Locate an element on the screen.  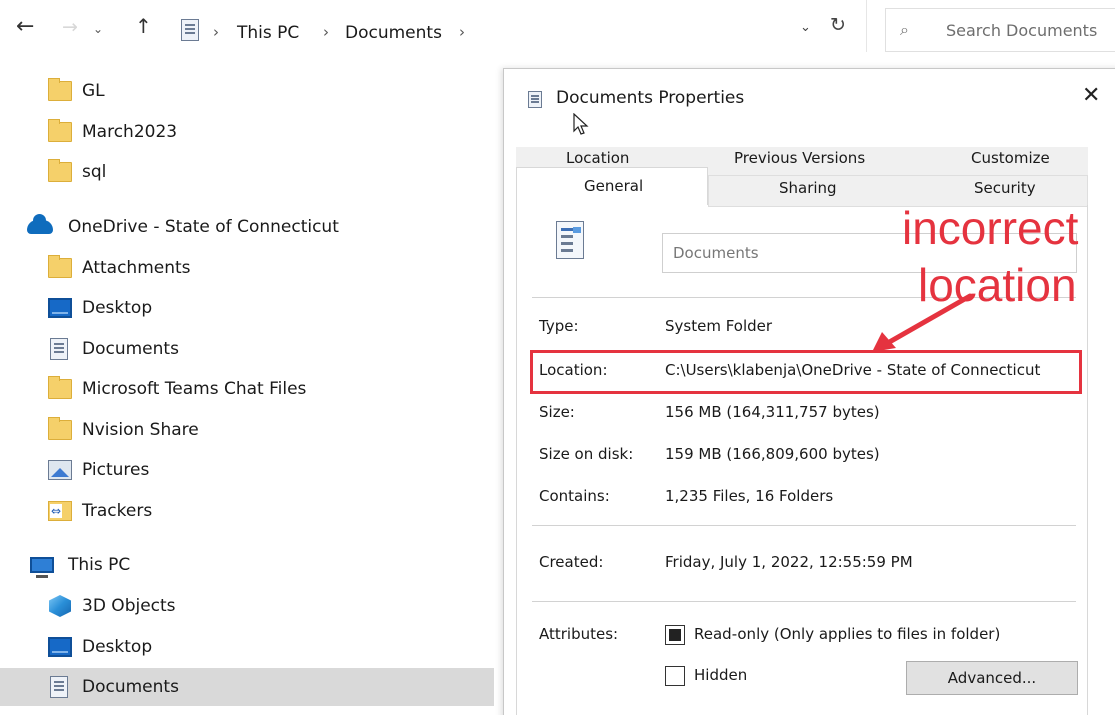
tab-sharing: Sharing is located at coordinates (808, 188).